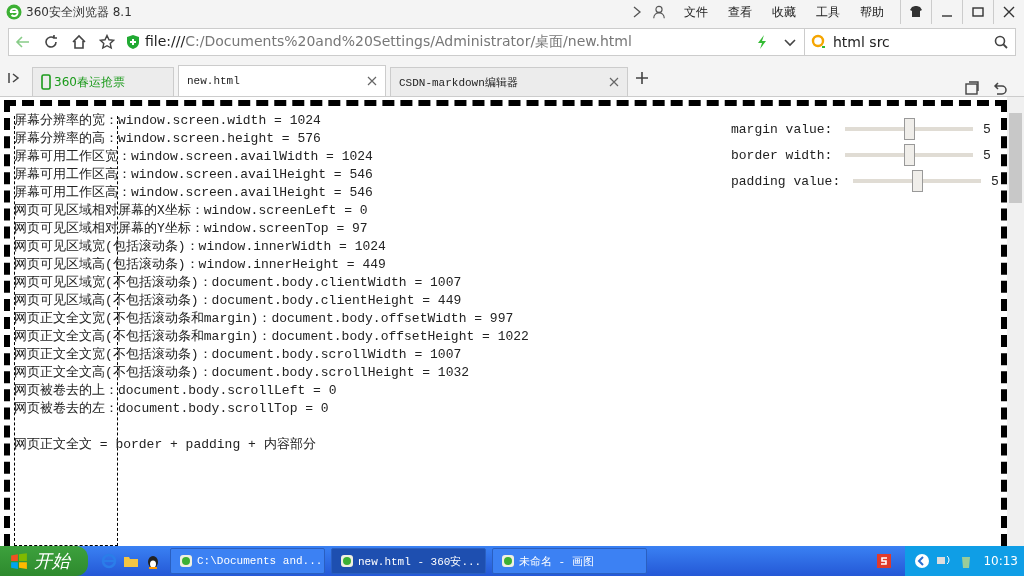 The image size is (1024, 576). What do you see at coordinates (509, 81) in the screenshot?
I see `browser-tab: CSDN-markdown编辑器` at bounding box center [509, 81].